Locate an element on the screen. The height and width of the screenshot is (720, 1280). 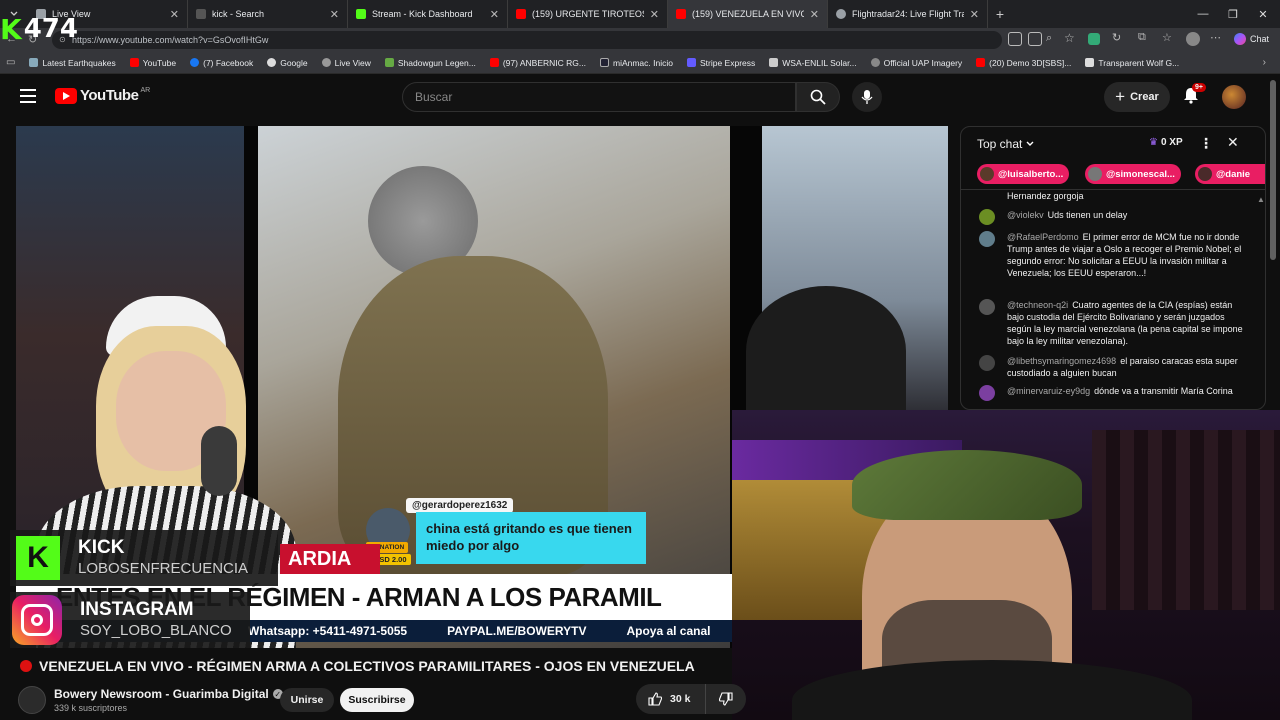
app-install-icon is located at coordinates (1035, 39).